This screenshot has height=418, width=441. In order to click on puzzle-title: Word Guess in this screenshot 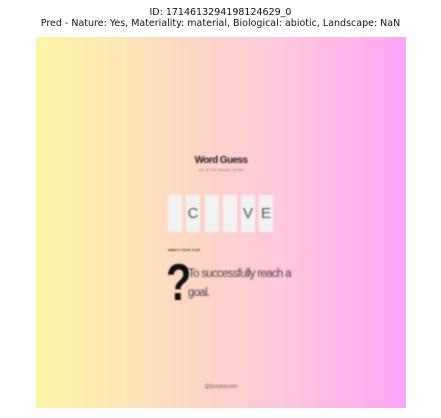, I will do `click(221, 160)`.